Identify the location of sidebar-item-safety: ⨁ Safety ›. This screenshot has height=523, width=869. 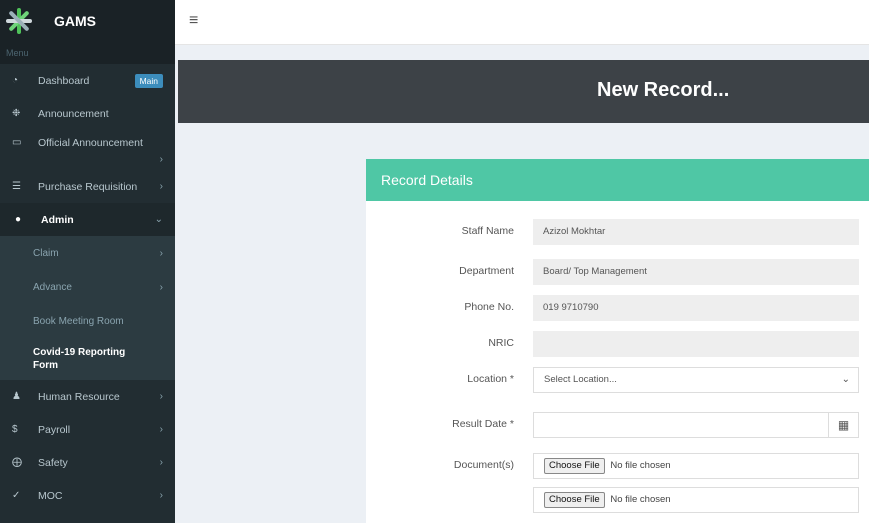
(87, 462).